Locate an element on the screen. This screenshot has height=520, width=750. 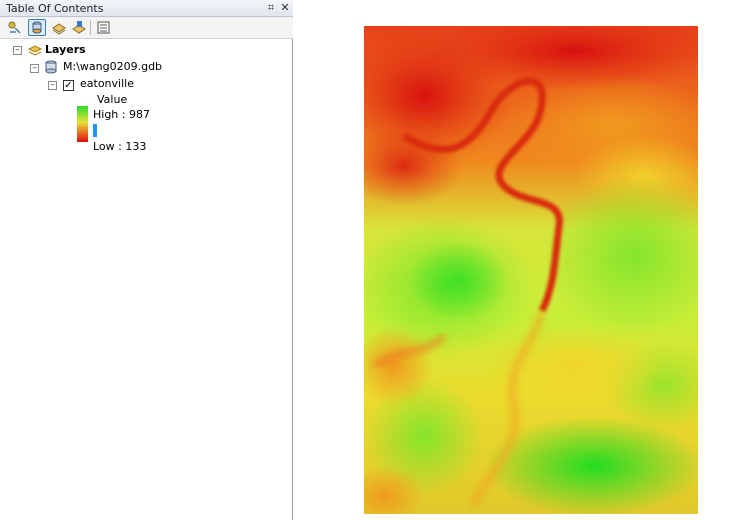
ramp-marker is located at coordinates (95, 130).